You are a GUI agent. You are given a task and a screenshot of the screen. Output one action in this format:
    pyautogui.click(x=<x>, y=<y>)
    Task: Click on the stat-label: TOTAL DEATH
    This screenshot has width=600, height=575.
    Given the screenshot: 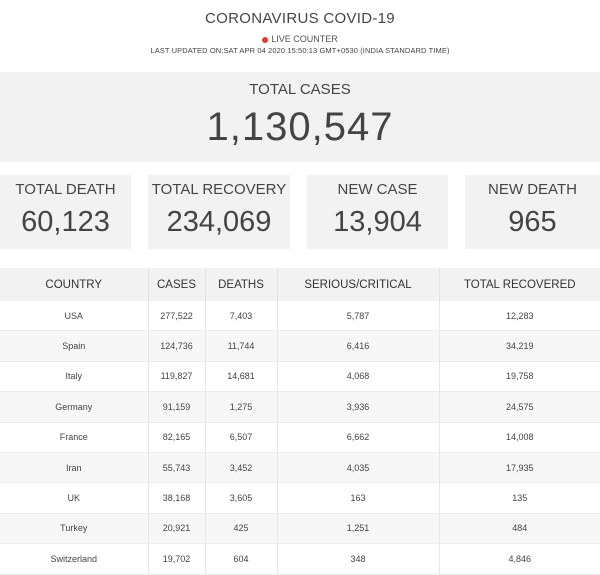 What is the action you would take?
    pyautogui.click(x=65, y=189)
    